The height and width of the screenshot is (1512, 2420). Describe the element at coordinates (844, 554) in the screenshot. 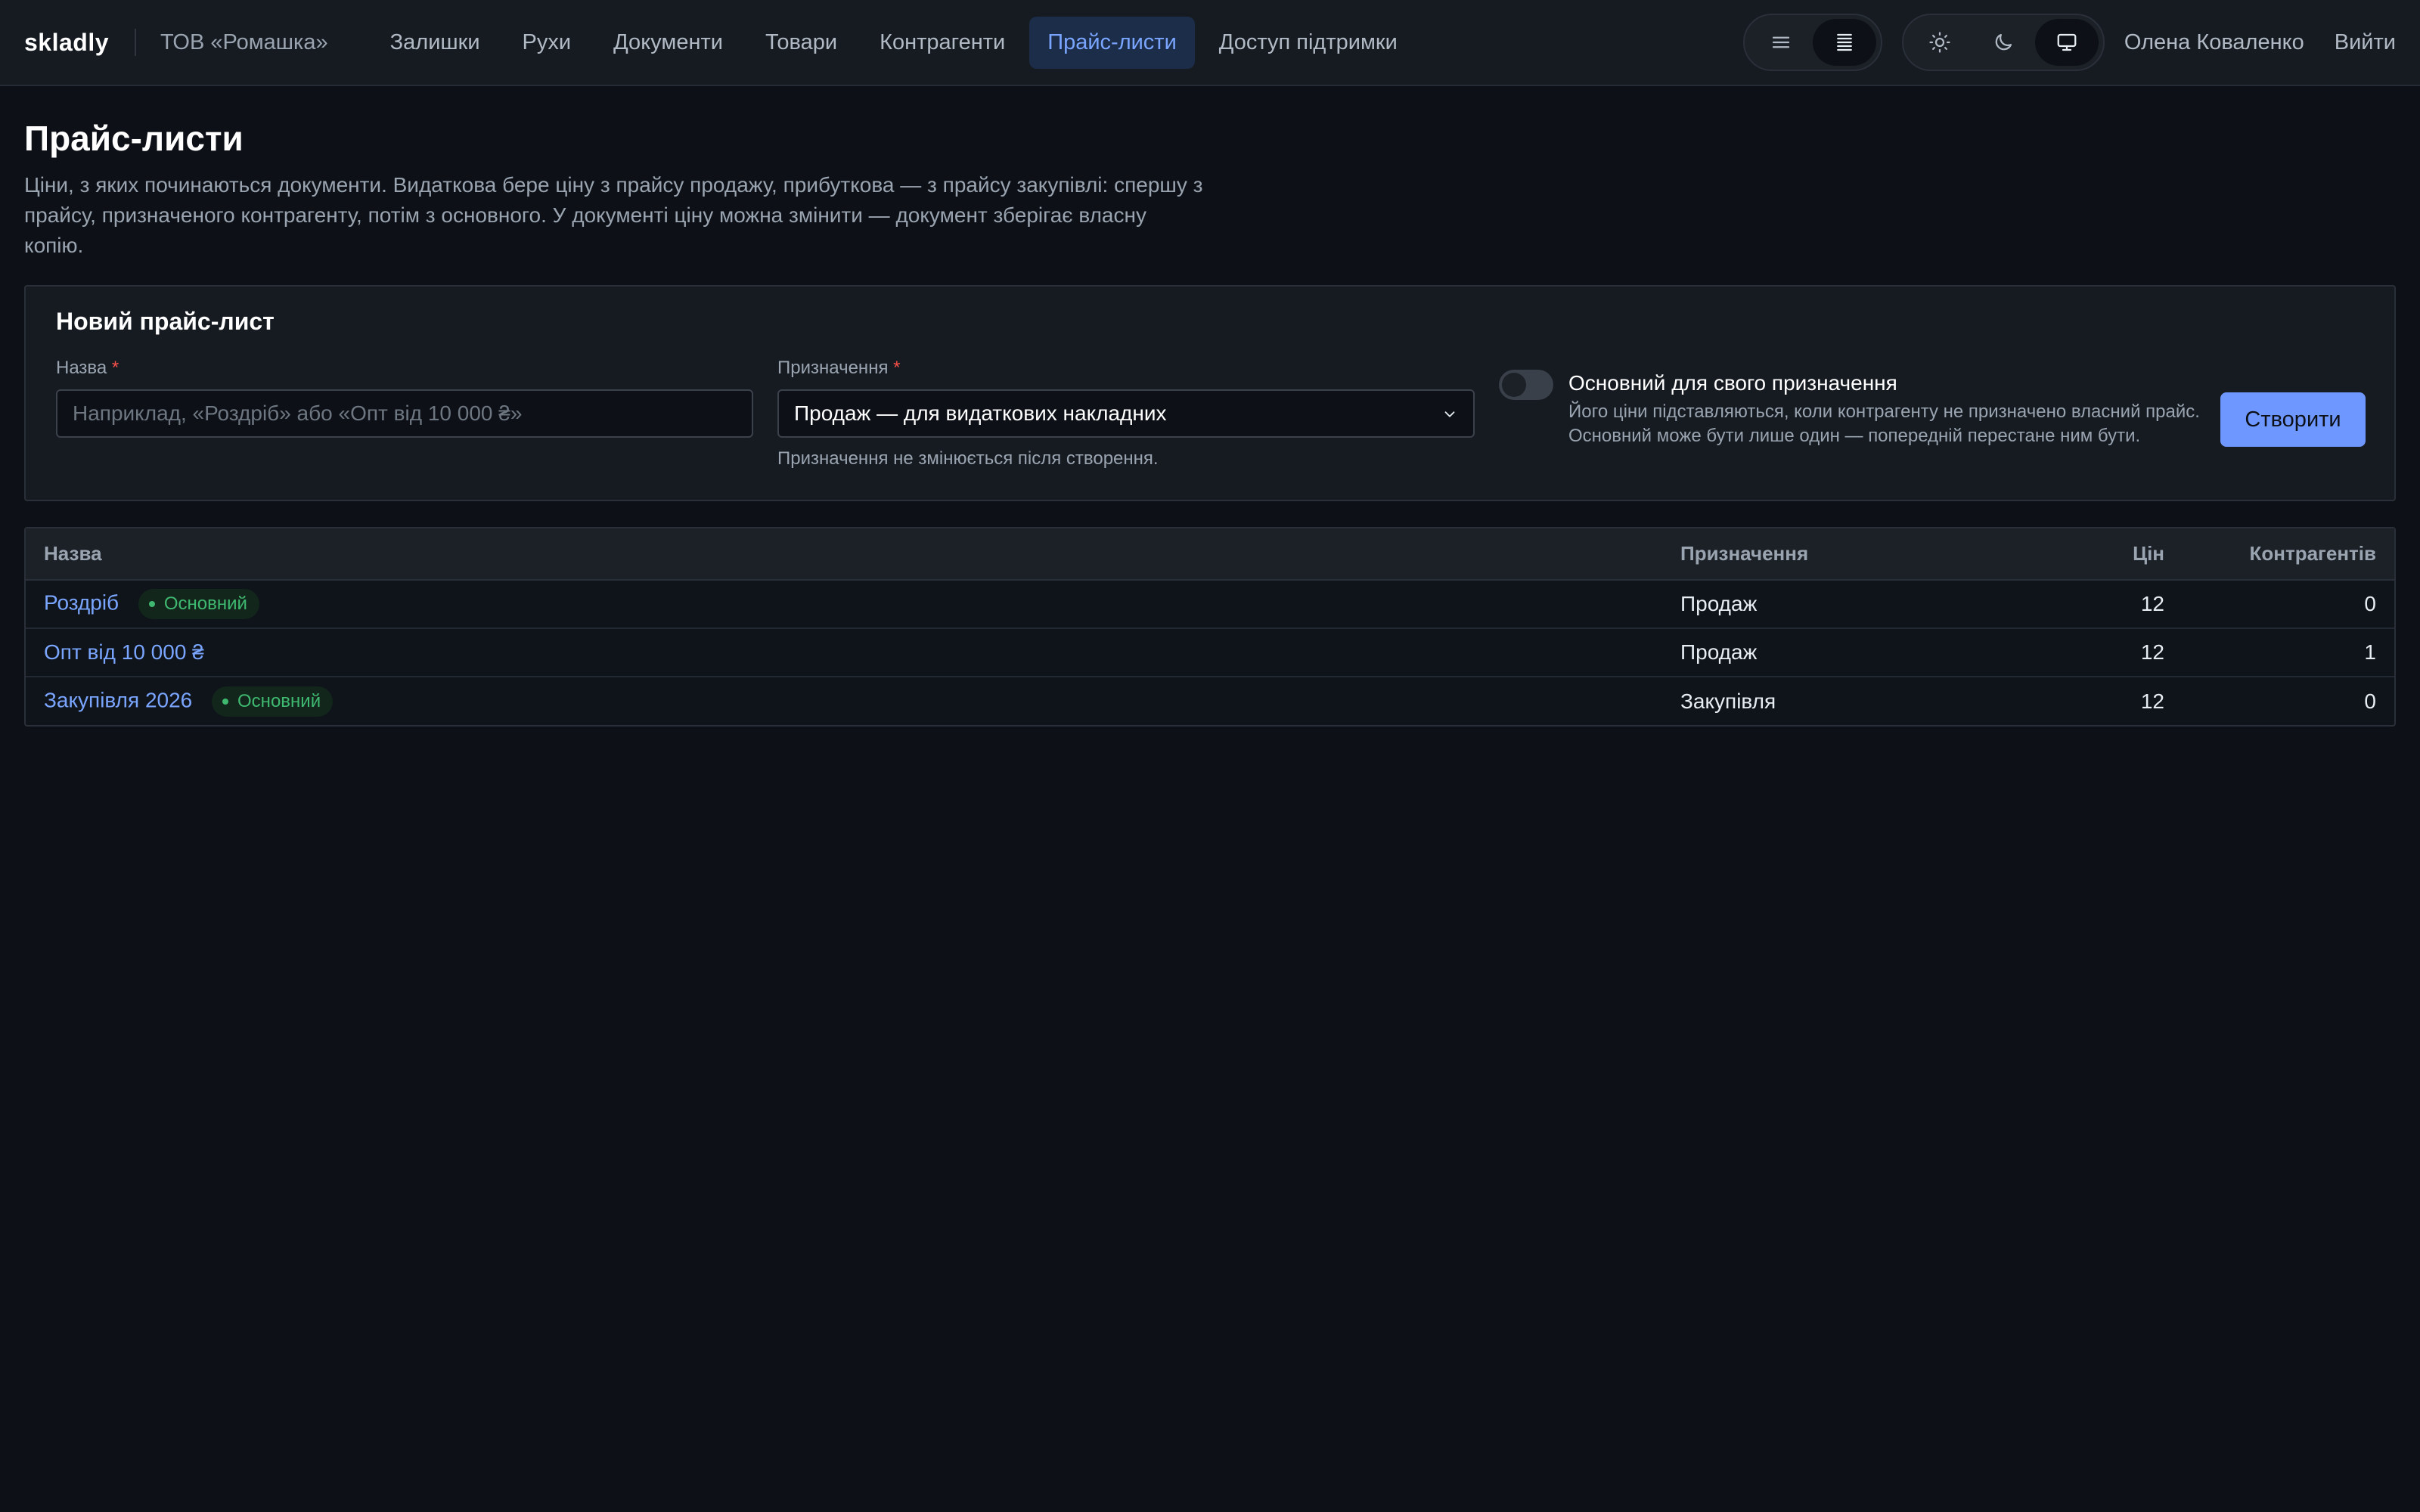

I see `column-header-name: Назва` at that location.